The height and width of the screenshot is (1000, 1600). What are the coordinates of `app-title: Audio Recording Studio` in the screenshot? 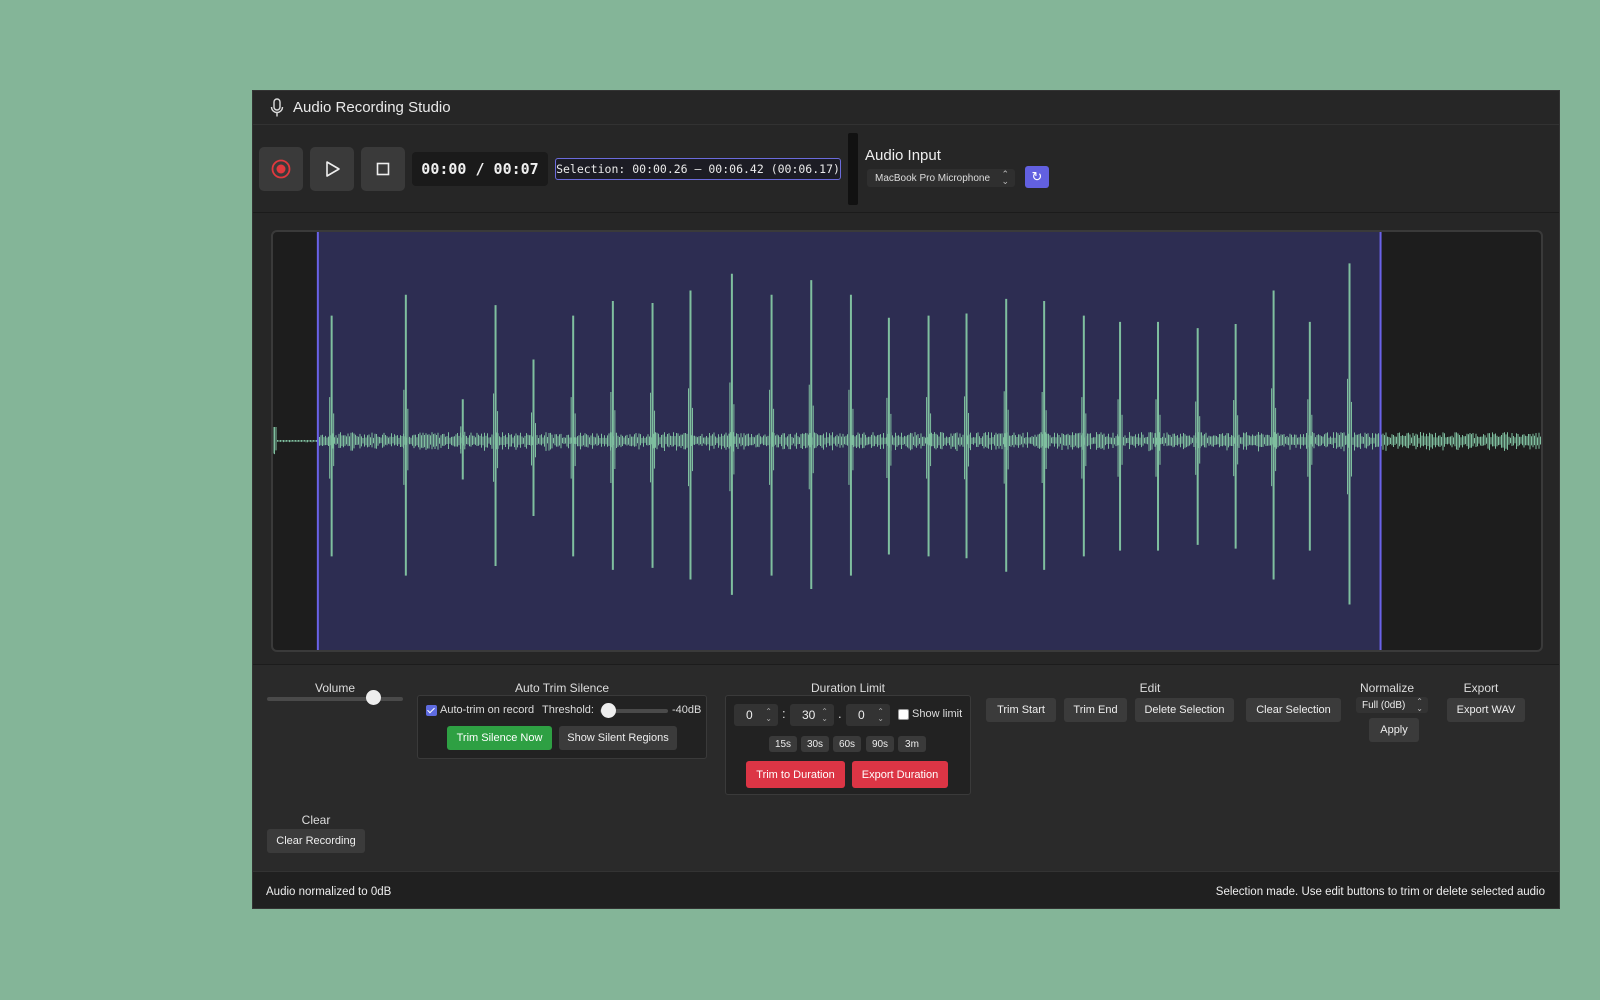 It's located at (372, 107).